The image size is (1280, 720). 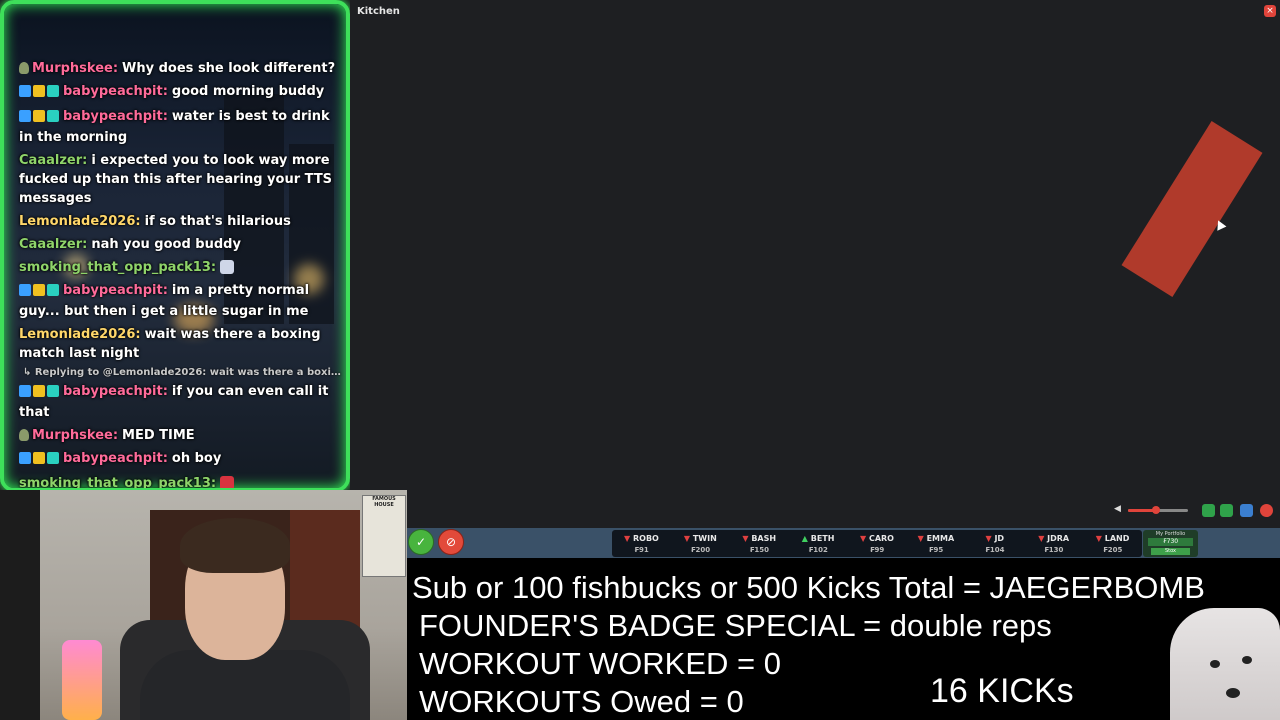 I want to click on chat-message: Murphskee: MED TIME, so click(x=179, y=435).